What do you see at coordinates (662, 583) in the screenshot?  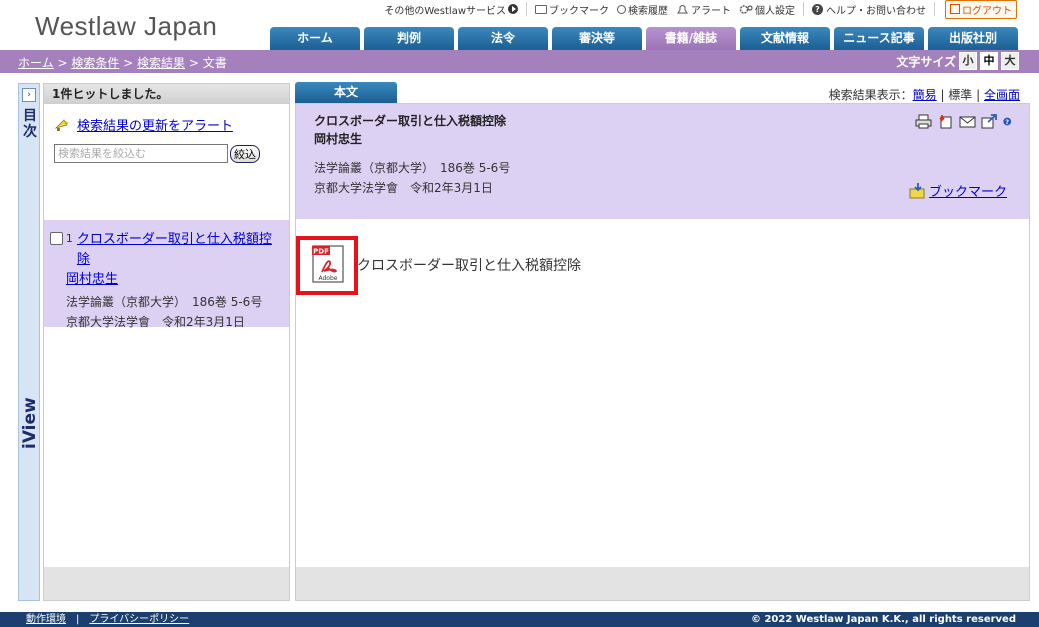 I see `document-panel-footer` at bounding box center [662, 583].